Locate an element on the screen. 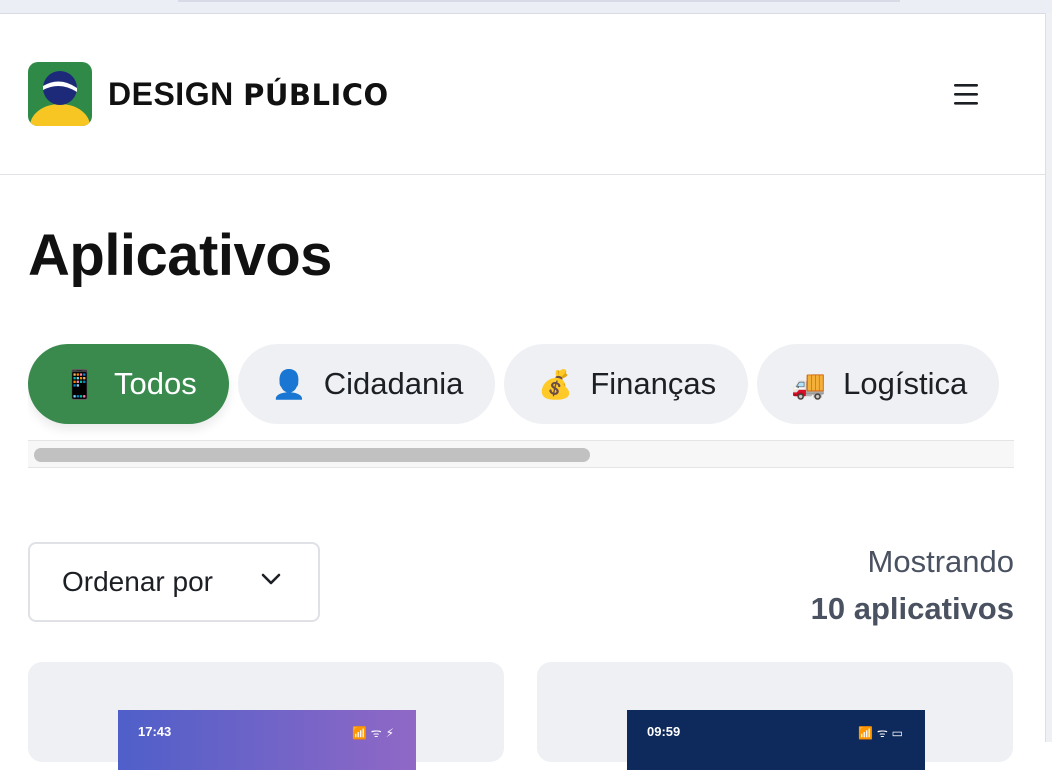 This screenshot has width=1052, height=770. category-chip-logistica: 🚚 Logística is located at coordinates (878, 384).